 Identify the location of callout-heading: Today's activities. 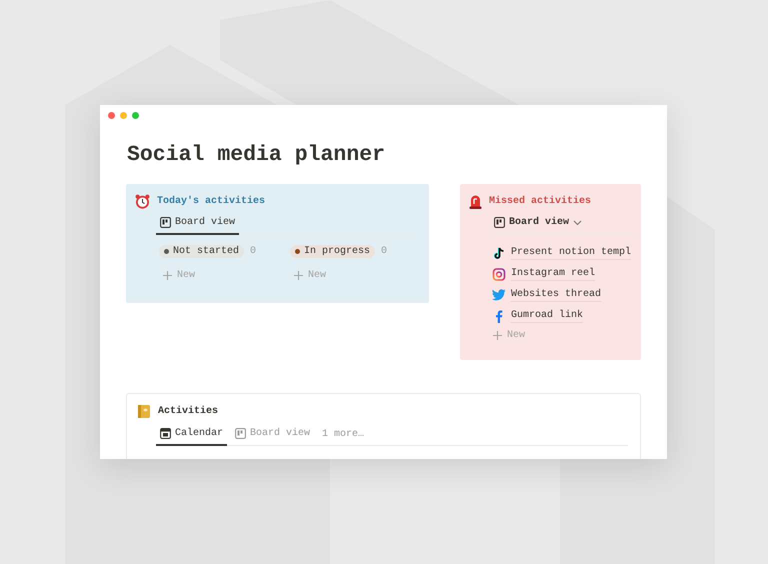
(211, 201).